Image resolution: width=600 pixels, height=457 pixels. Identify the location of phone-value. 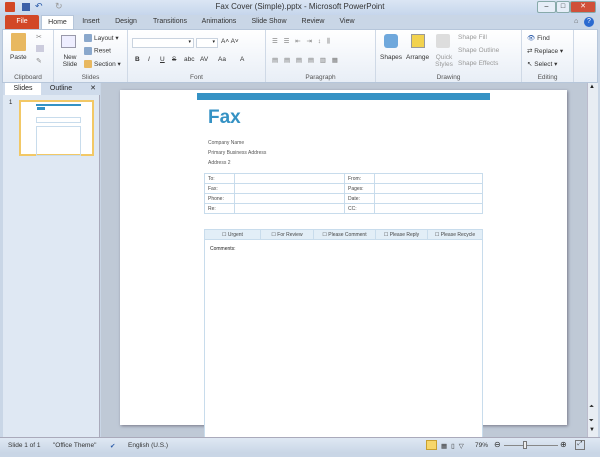
(289, 198).